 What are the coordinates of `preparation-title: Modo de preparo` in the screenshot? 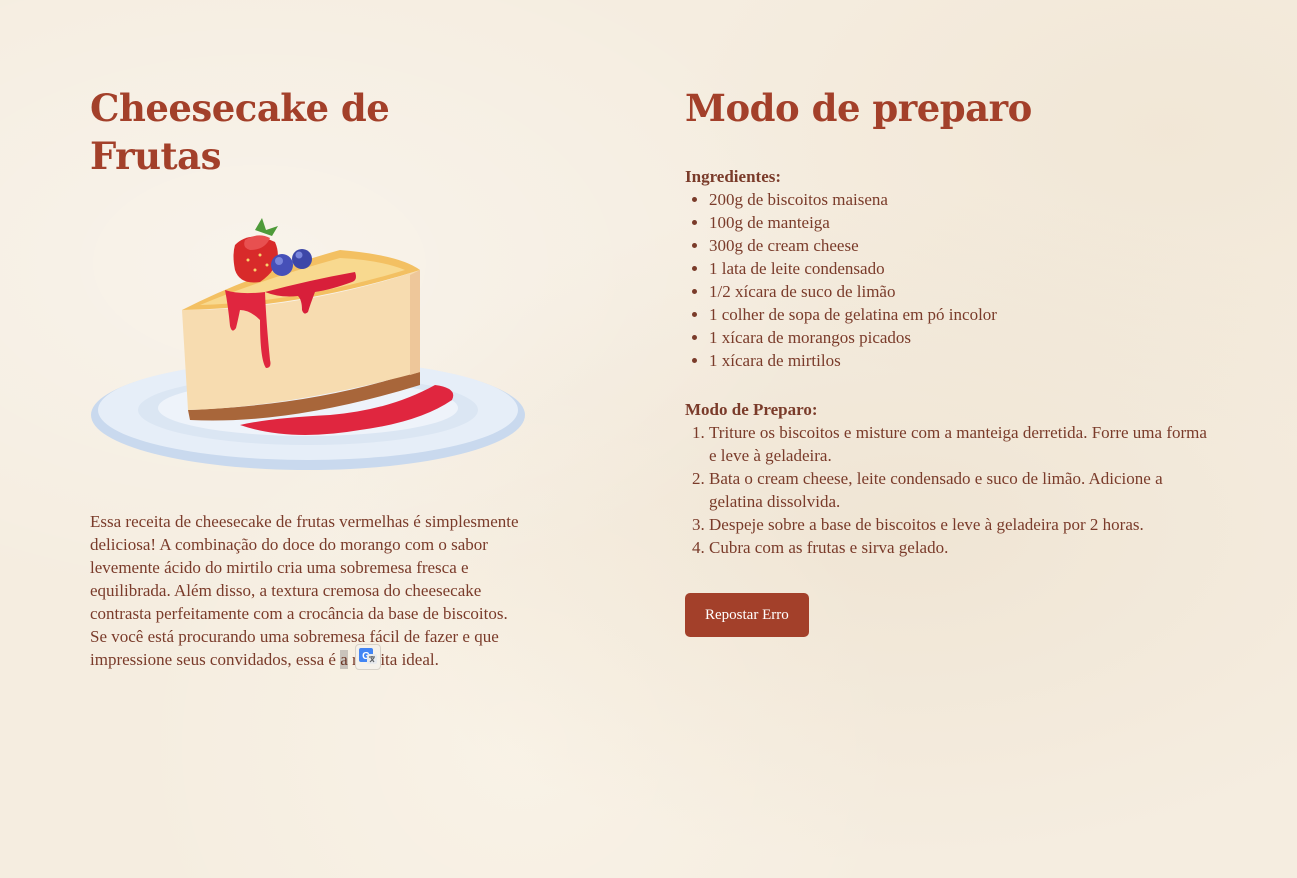 It's located at (858, 108).